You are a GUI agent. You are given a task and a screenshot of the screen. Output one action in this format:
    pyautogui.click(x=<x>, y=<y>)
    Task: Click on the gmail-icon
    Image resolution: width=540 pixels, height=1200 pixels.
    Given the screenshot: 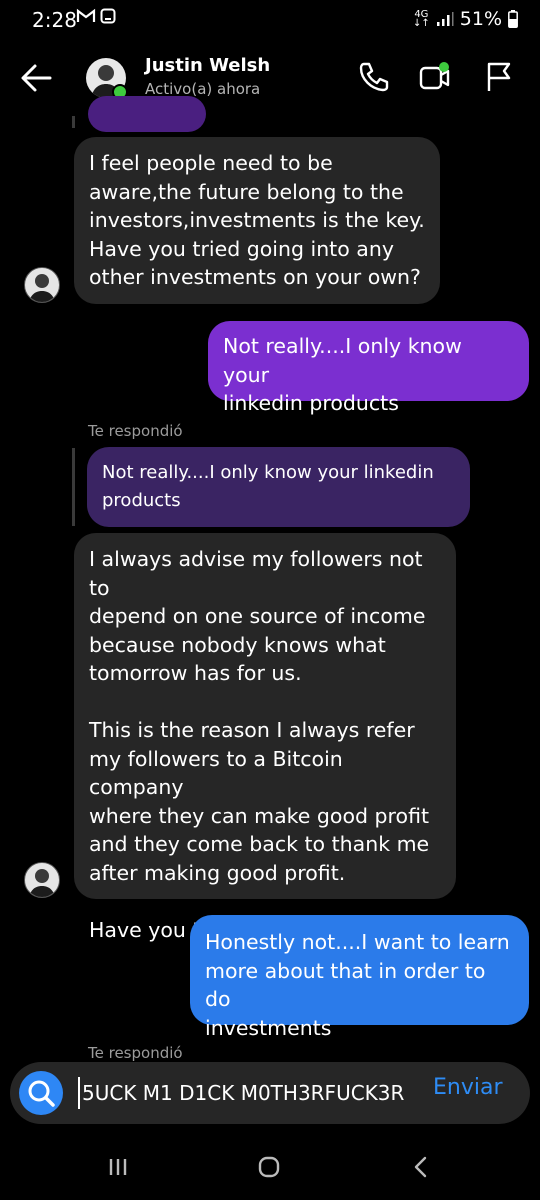 What is the action you would take?
    pyautogui.click(x=86, y=15)
    